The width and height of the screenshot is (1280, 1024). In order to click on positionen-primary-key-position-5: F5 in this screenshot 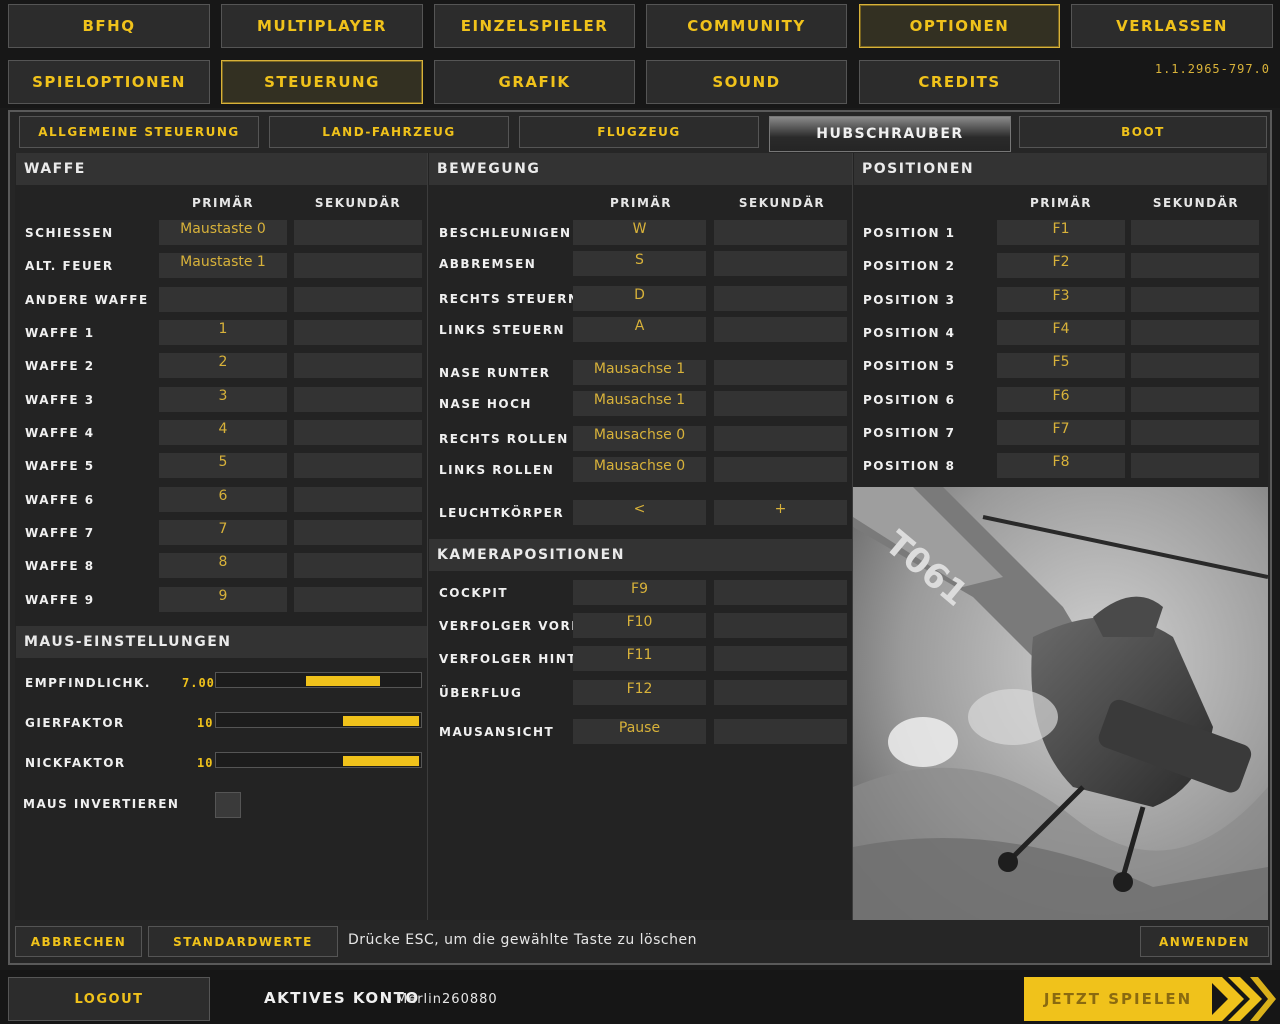, I will do `click(1061, 365)`.